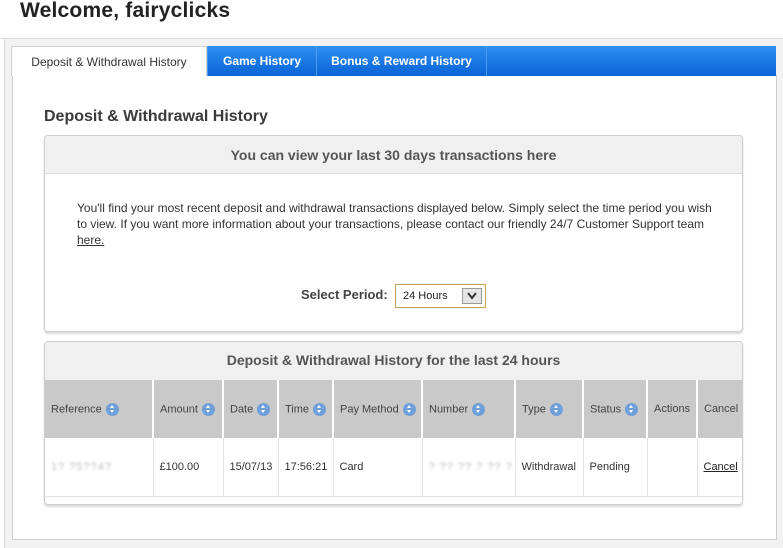  What do you see at coordinates (125, 11) in the screenshot?
I see `welcome-title: Welcome, fairyclicks` at bounding box center [125, 11].